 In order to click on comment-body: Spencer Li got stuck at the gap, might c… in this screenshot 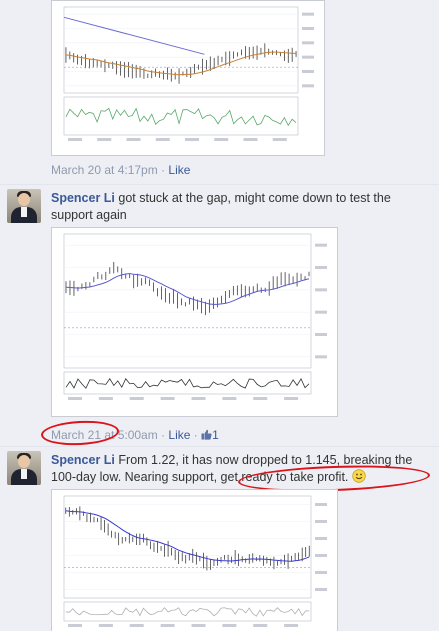, I will do `click(237, 207)`.